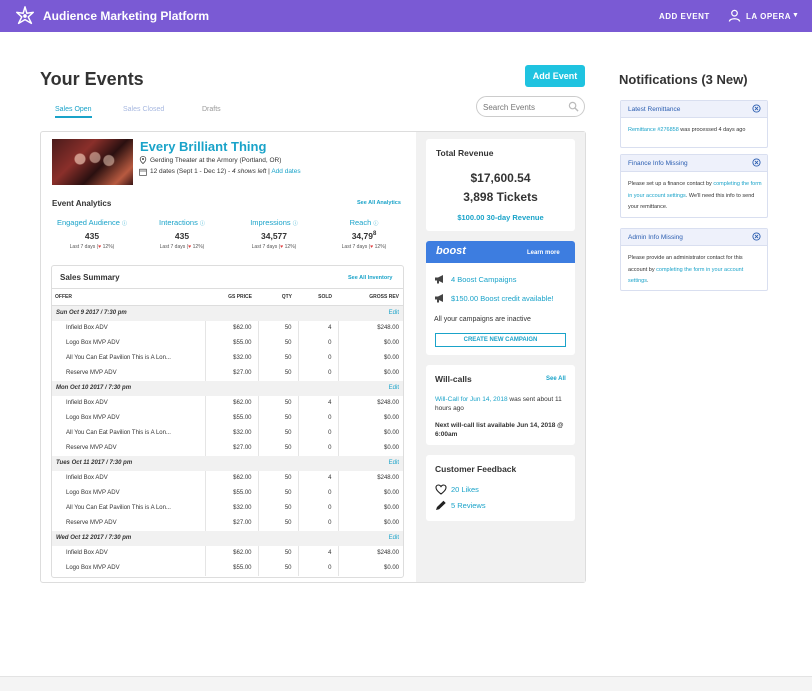 Image resolution: width=812 pixels, height=691 pixels. I want to click on event-title: Every Brilliant Thing, so click(203, 146).